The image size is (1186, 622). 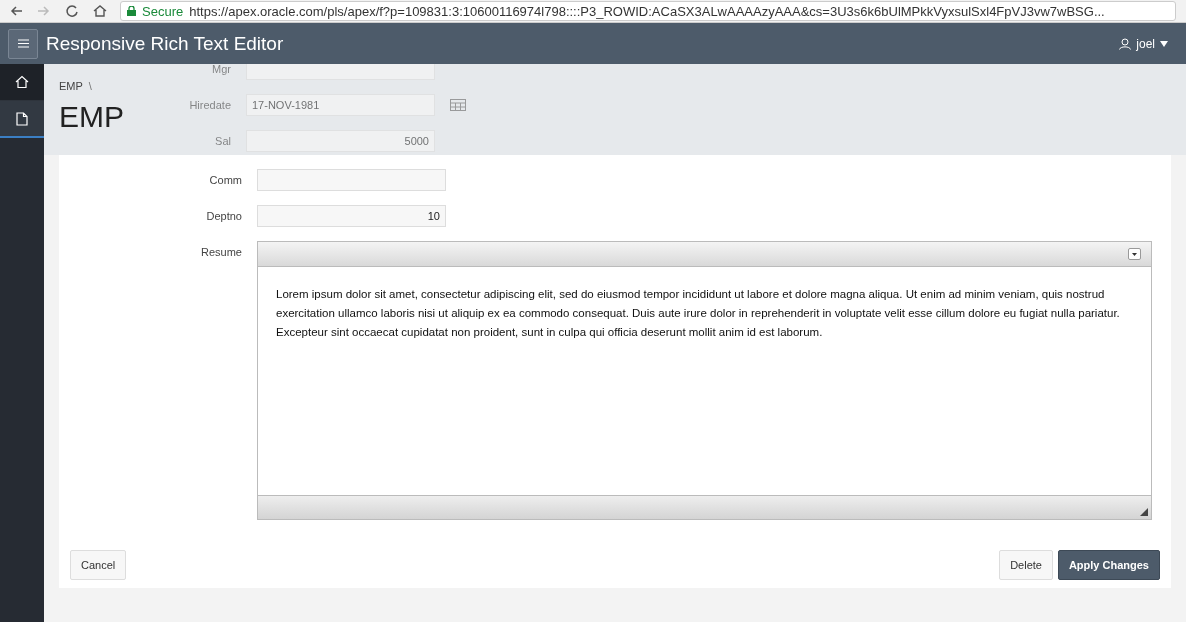 I want to click on document-icon, so click(x=22, y=118).